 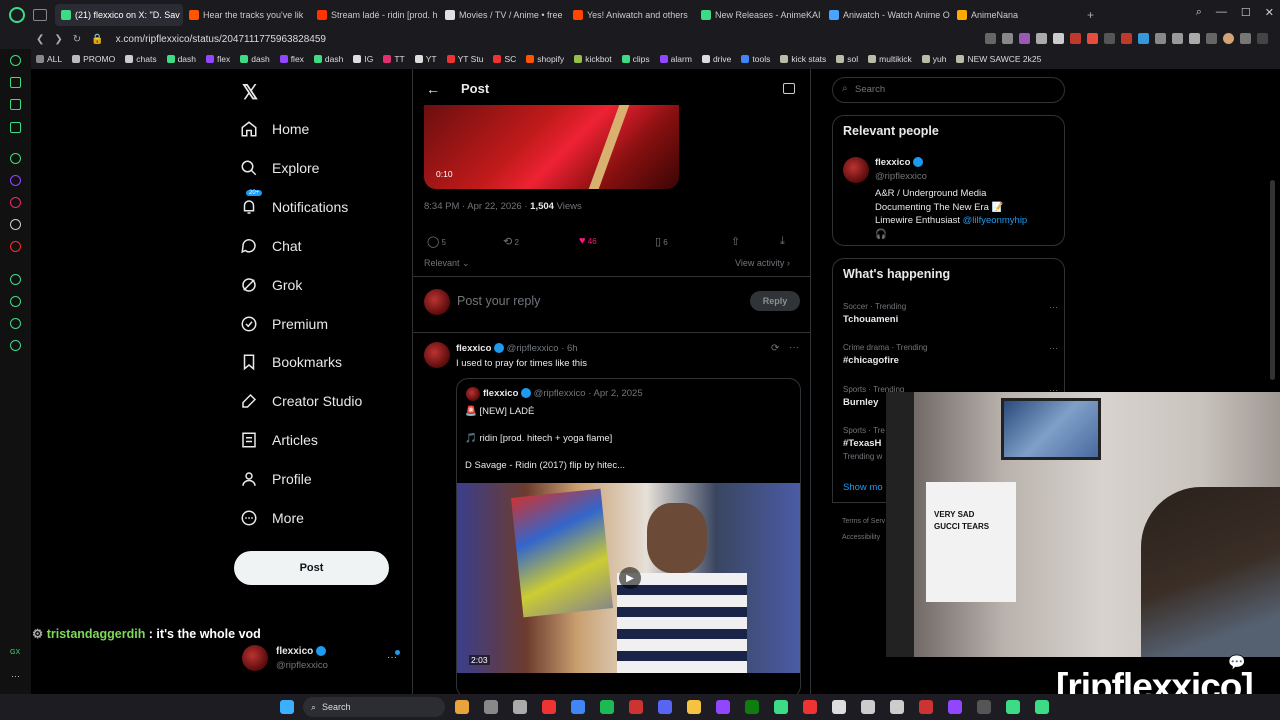 What do you see at coordinates (735, 241) in the screenshot?
I see `share-icon: ⇧` at bounding box center [735, 241].